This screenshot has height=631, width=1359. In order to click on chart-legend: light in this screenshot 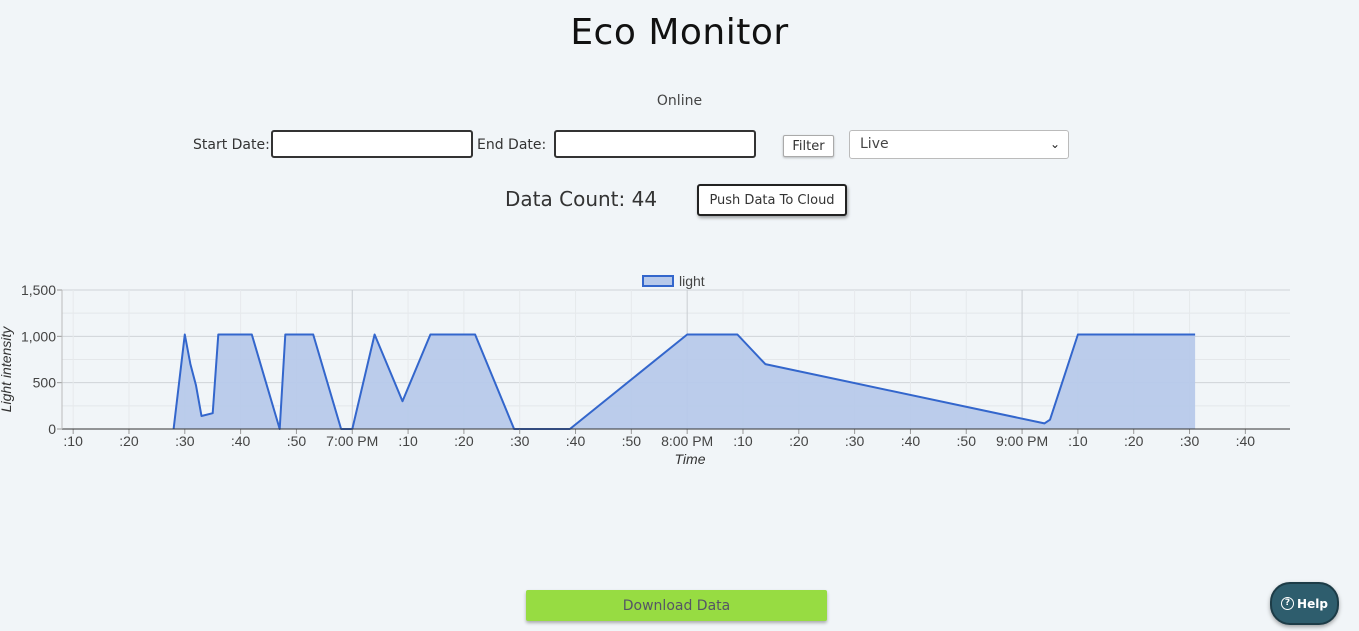, I will do `click(673, 281)`.